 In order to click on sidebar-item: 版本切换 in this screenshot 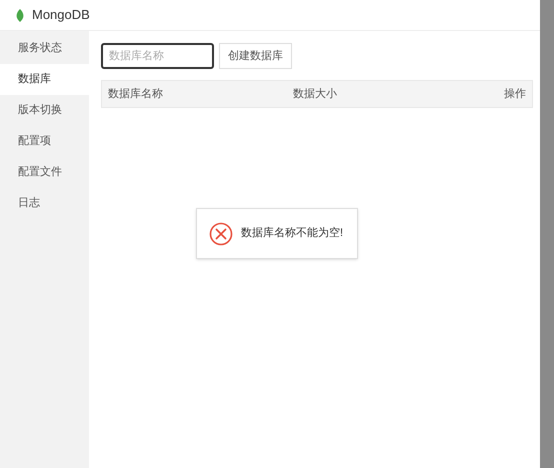, I will do `click(44, 110)`.